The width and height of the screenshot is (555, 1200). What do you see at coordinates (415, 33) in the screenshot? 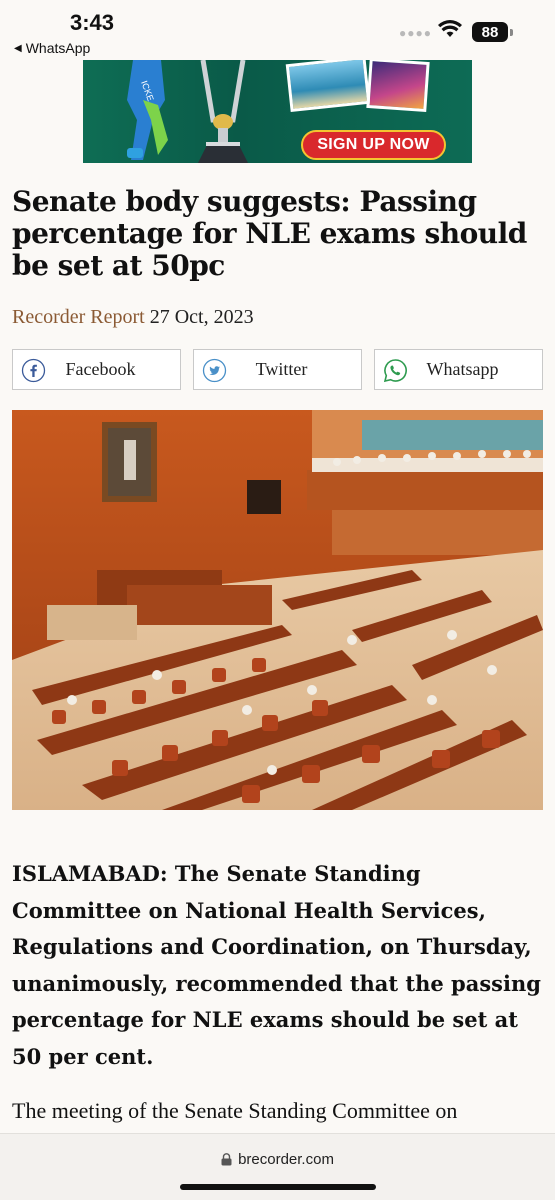
I see `signal-dots-icon: ●●●●` at bounding box center [415, 33].